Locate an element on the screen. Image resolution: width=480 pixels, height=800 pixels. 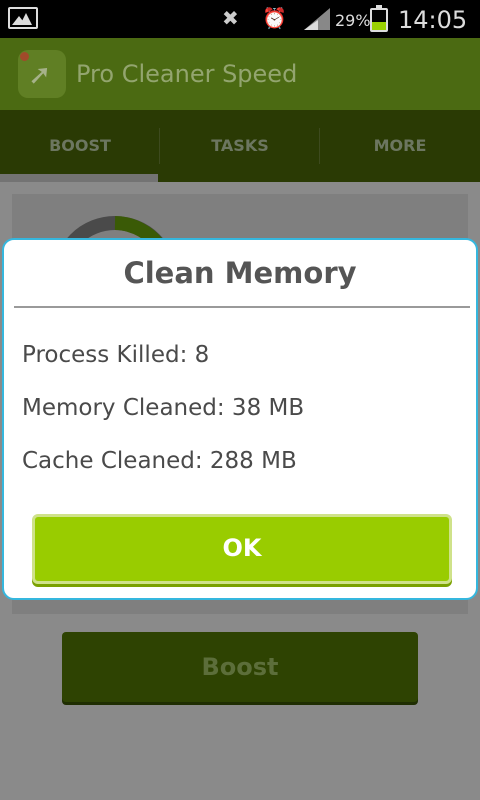
tab-tasks: TASKS is located at coordinates (240, 146).